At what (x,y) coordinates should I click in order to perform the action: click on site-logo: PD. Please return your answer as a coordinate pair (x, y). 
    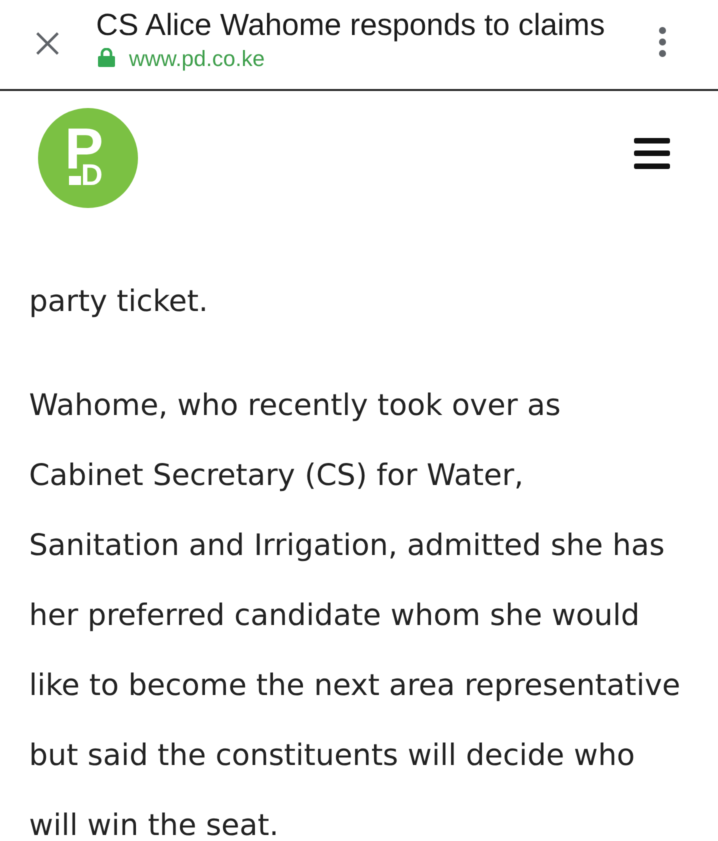
    Looking at the image, I should click on (88, 158).